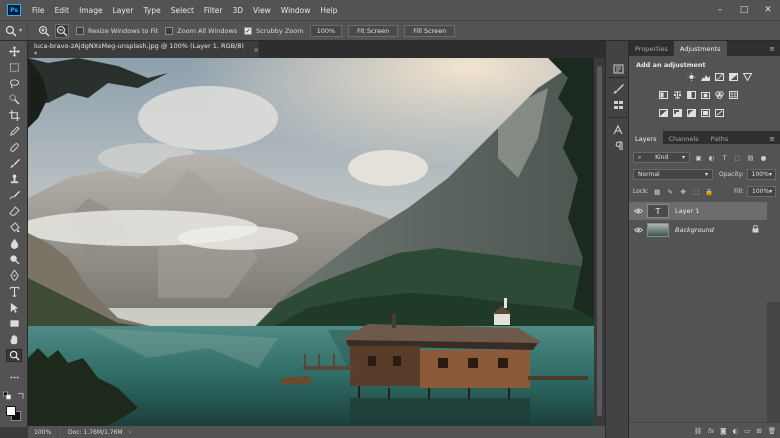 This screenshot has height=438, width=780. I want to click on menu-edit: Edit, so click(62, 10).